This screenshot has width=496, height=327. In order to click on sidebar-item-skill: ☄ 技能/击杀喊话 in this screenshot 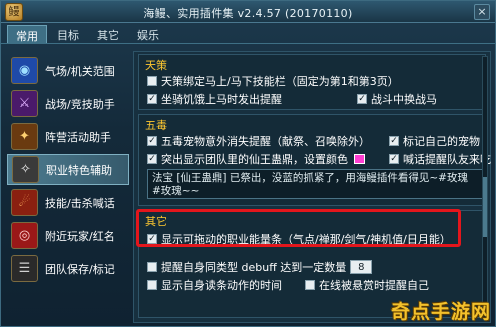, I will do `click(68, 202)`.